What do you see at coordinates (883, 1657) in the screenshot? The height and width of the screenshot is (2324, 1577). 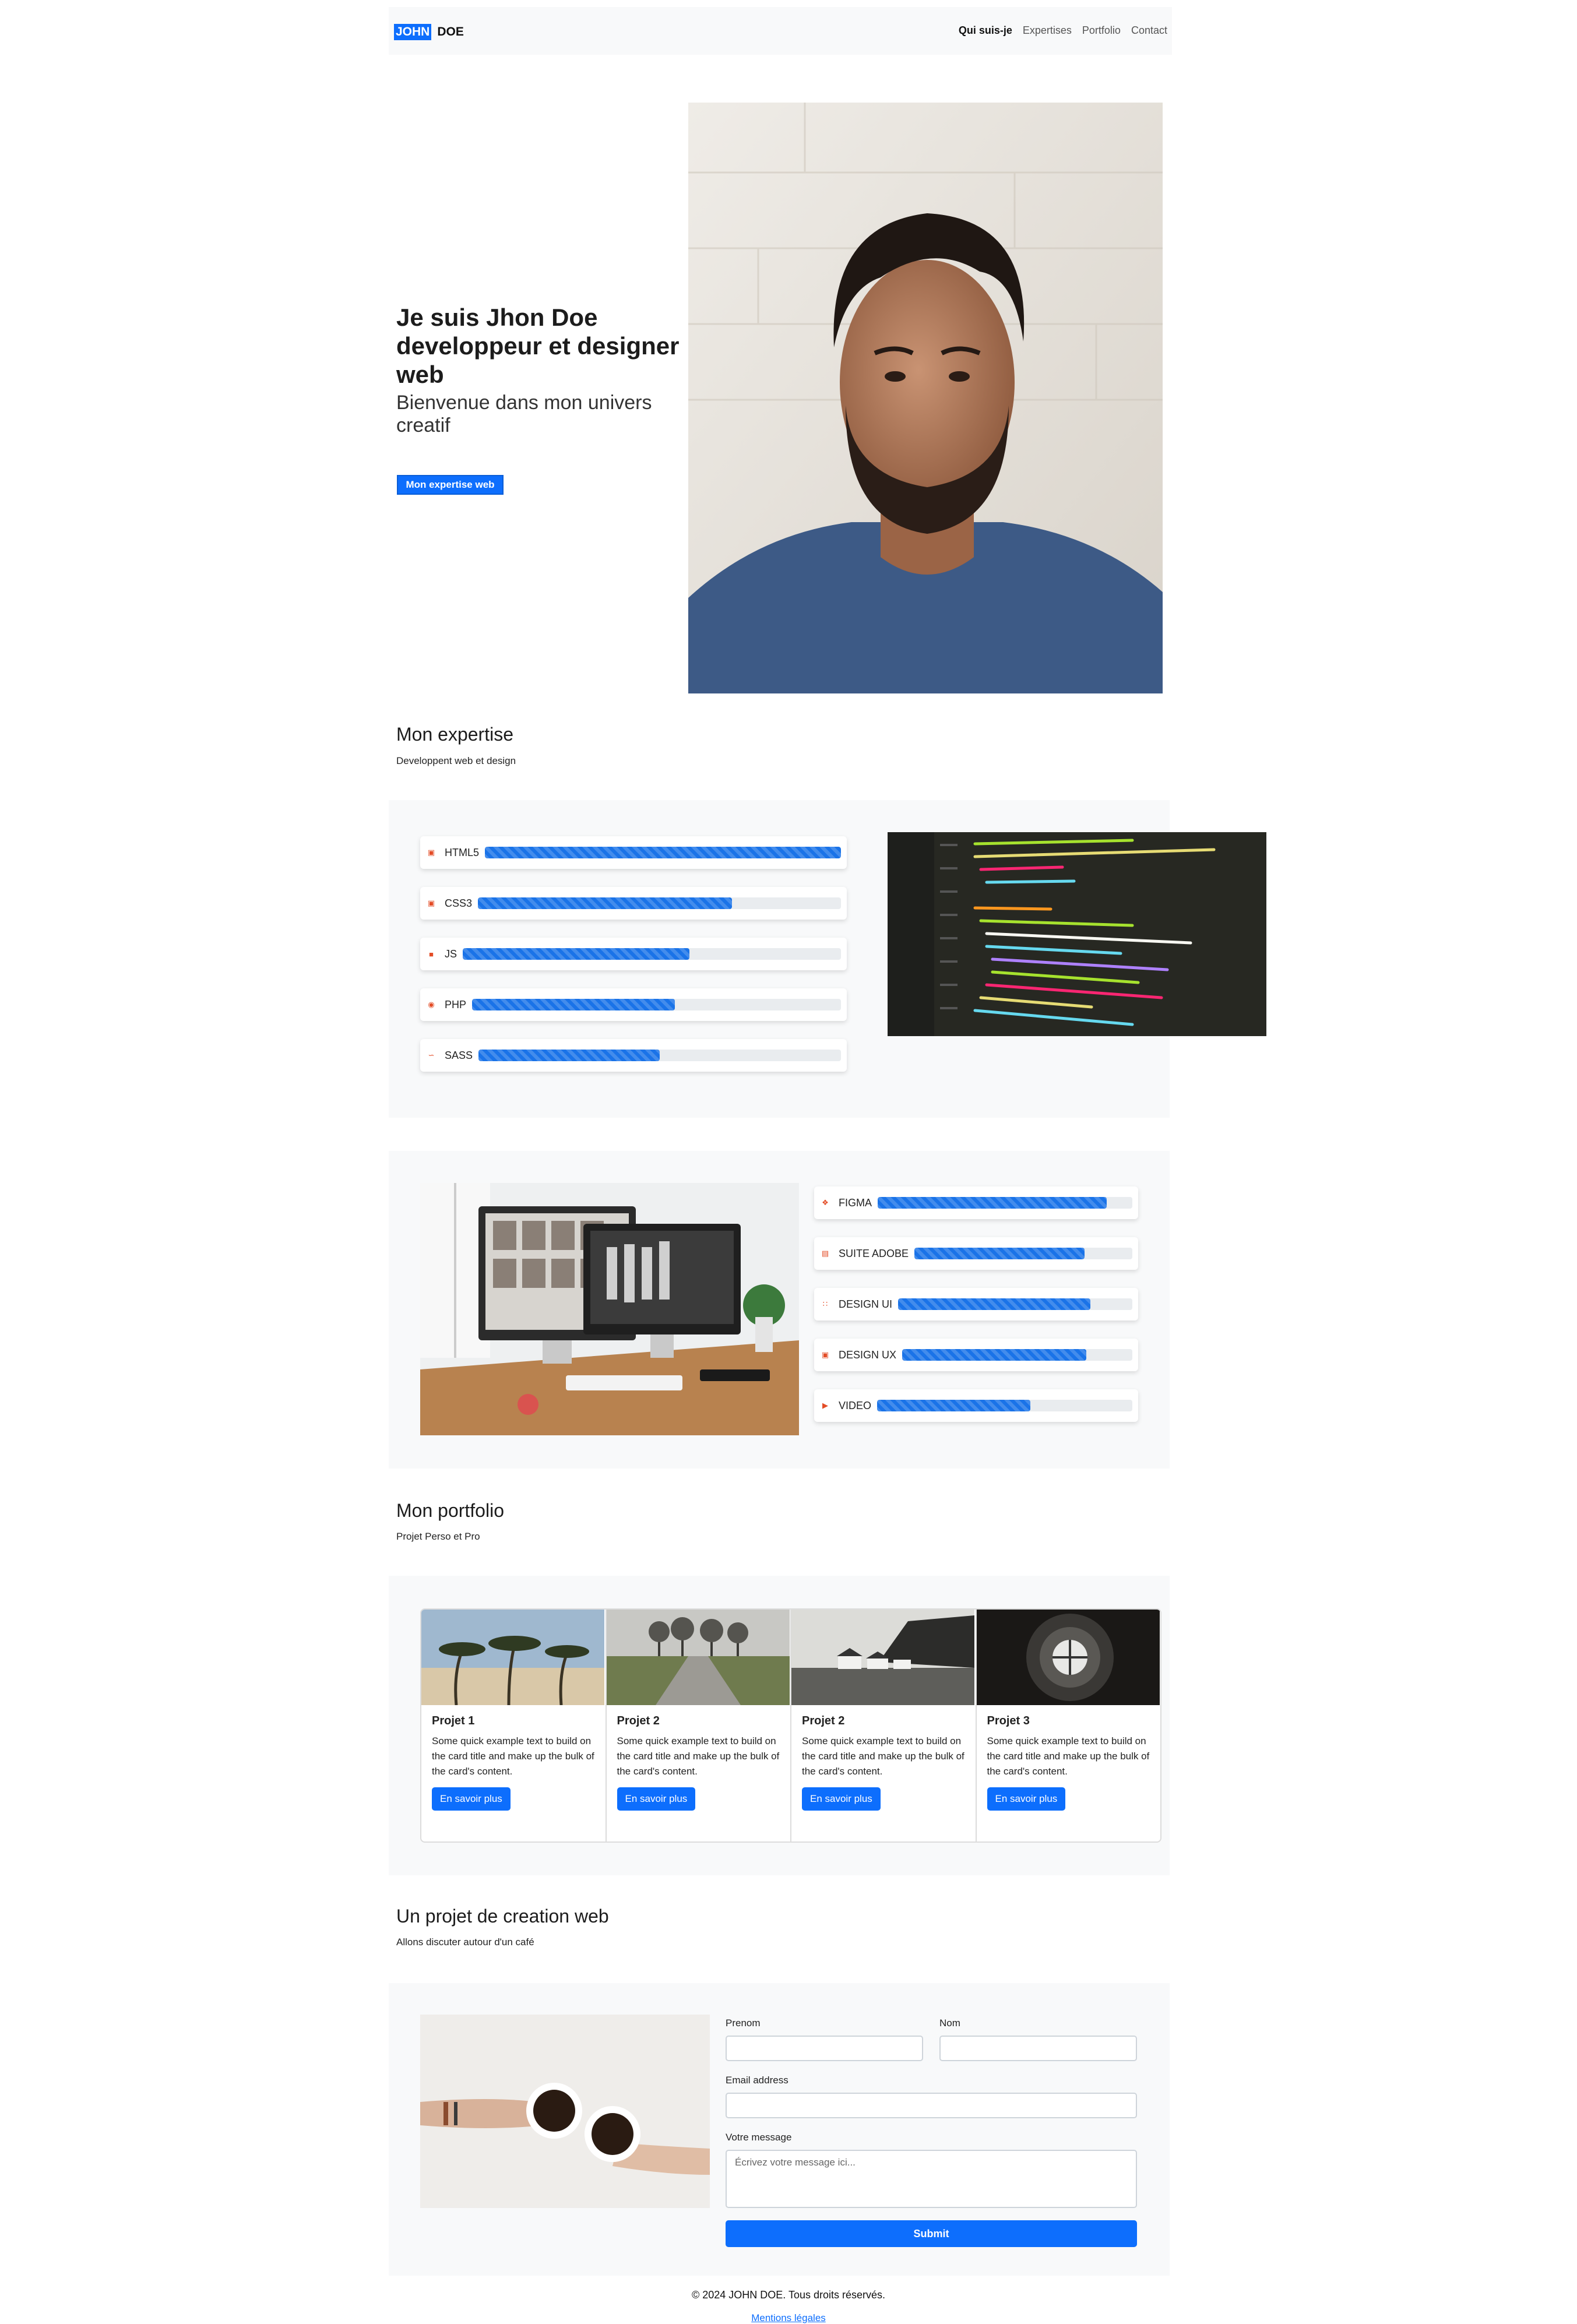 I see `coast-houses-image` at bounding box center [883, 1657].